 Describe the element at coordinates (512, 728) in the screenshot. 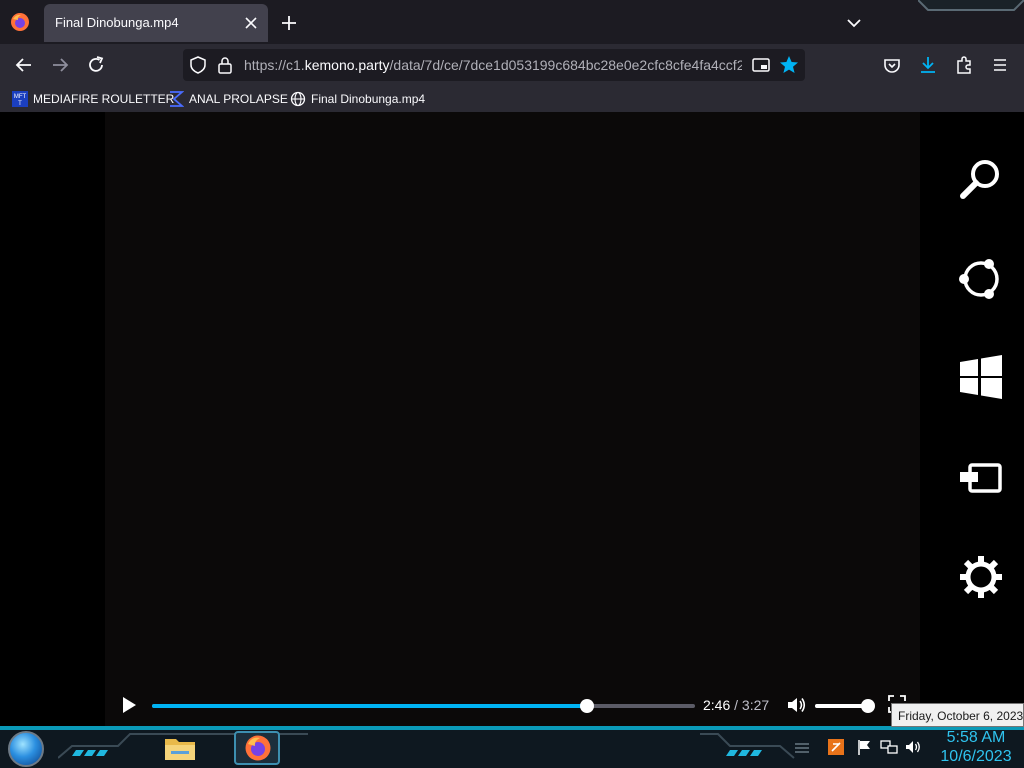

I see `taskbar-accent-strip` at that location.